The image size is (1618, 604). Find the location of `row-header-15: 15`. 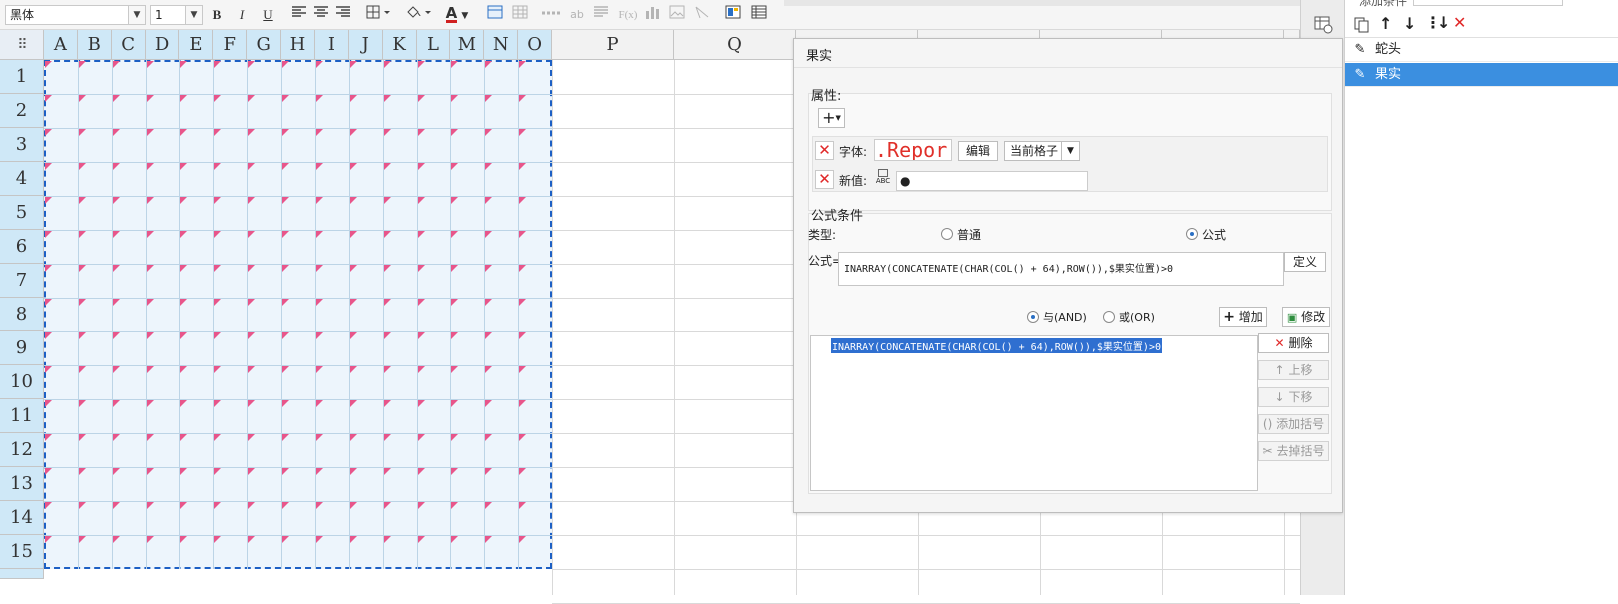

row-header-15: 15 is located at coordinates (22, 552).